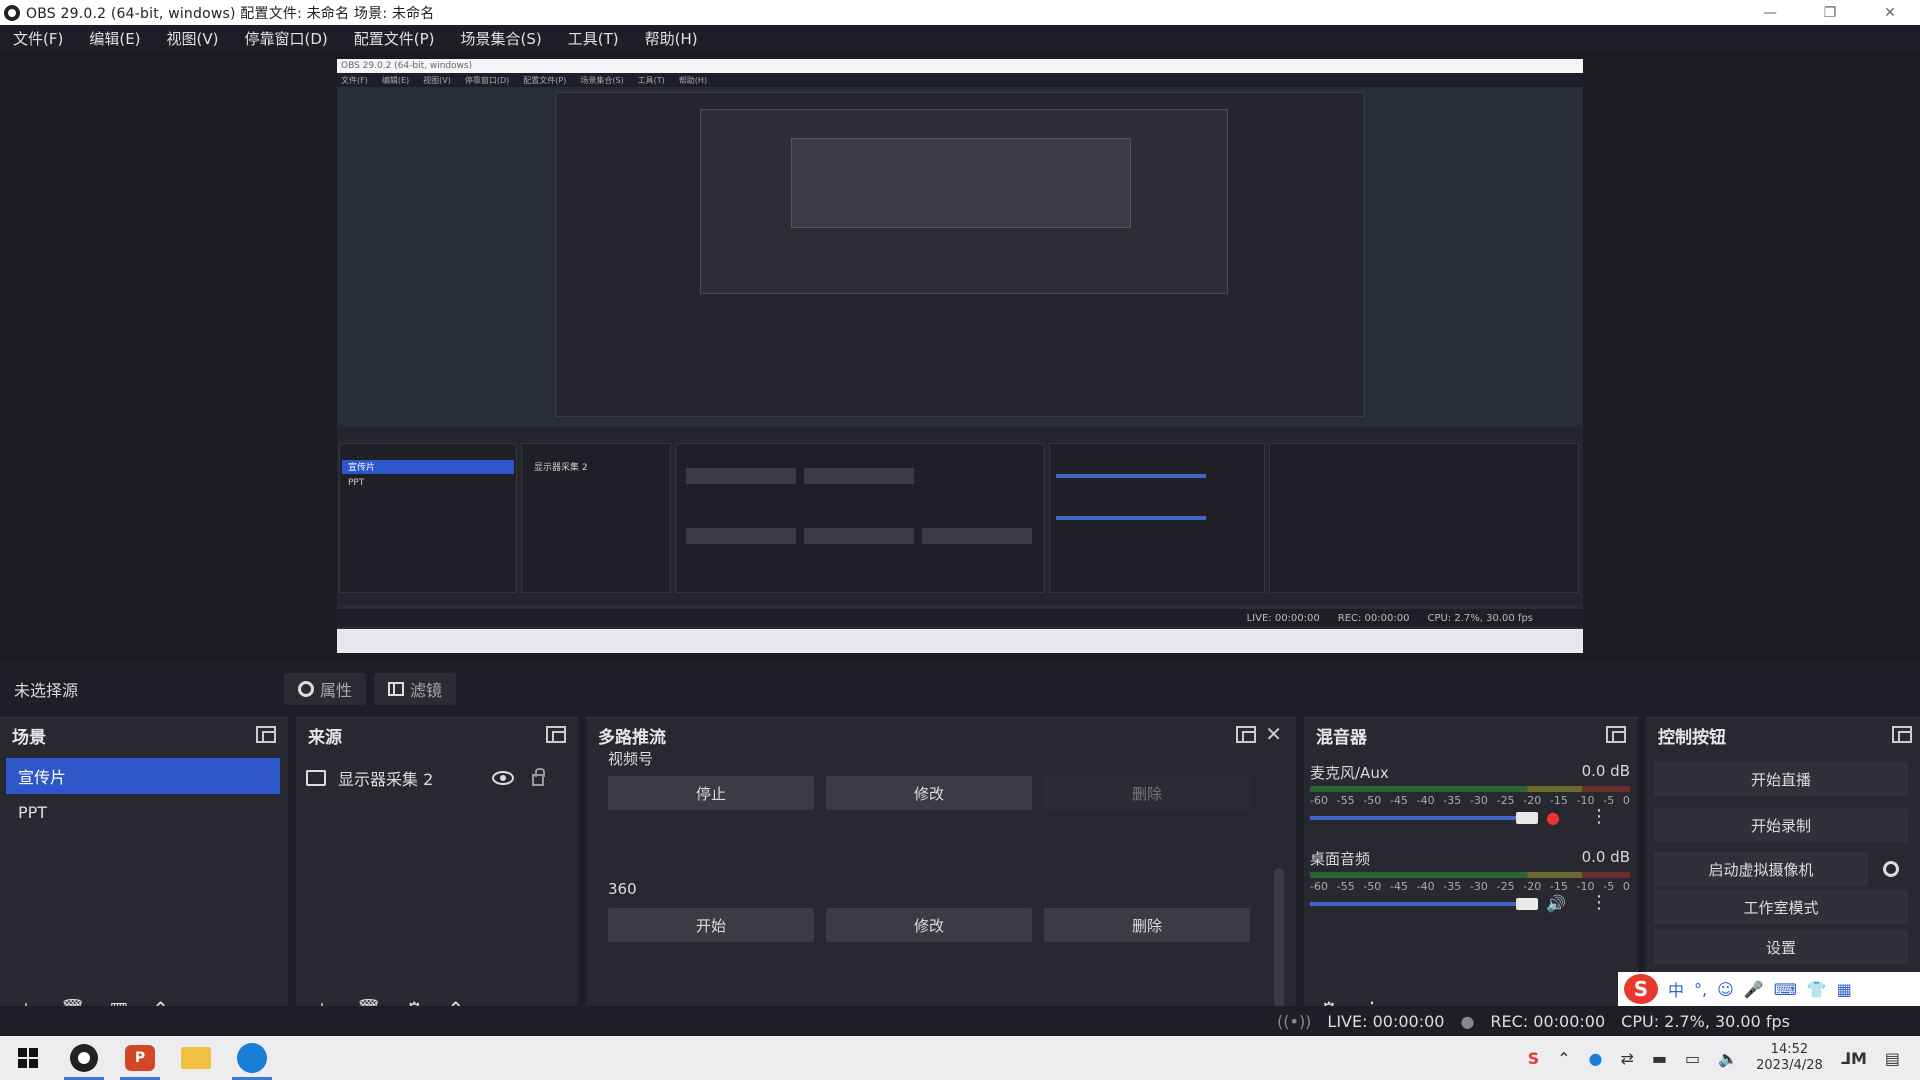 The width and height of the screenshot is (1920, 1080). I want to click on start-virtual-camera-button: 启动虚拟摄像机, so click(1761, 869).